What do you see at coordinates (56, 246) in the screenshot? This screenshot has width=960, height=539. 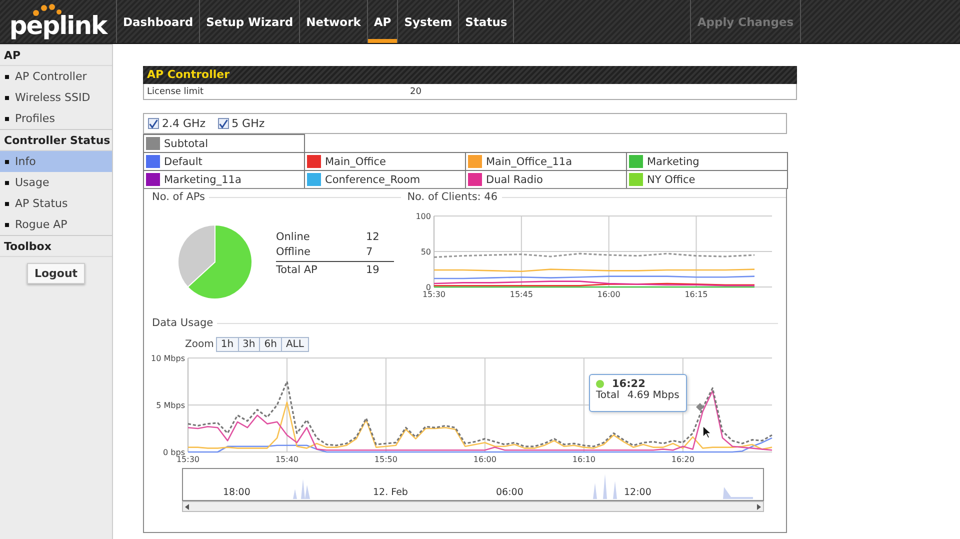 I see `sidebar-heading: Toolbox` at bounding box center [56, 246].